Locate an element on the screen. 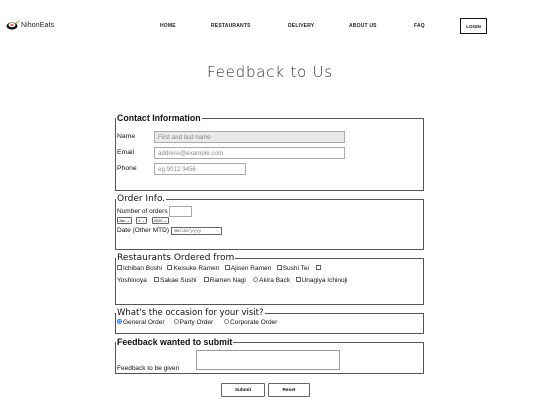  year-value: 2020 is located at coordinates (158, 221).